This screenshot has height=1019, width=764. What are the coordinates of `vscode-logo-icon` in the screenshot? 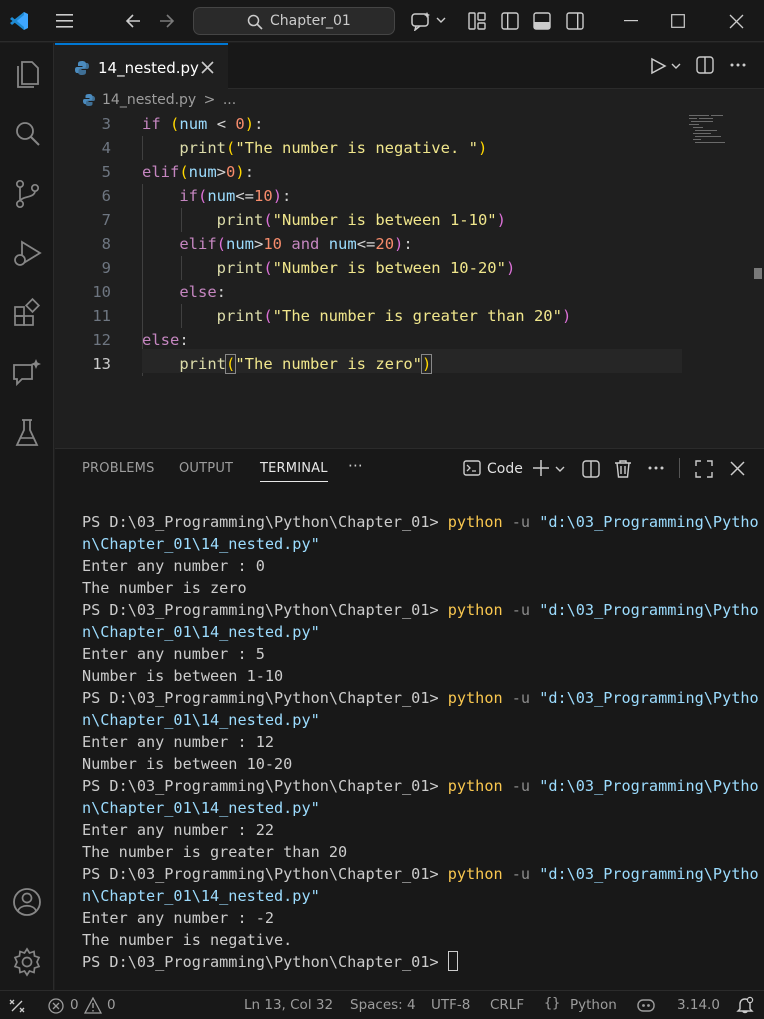 It's located at (19, 21).